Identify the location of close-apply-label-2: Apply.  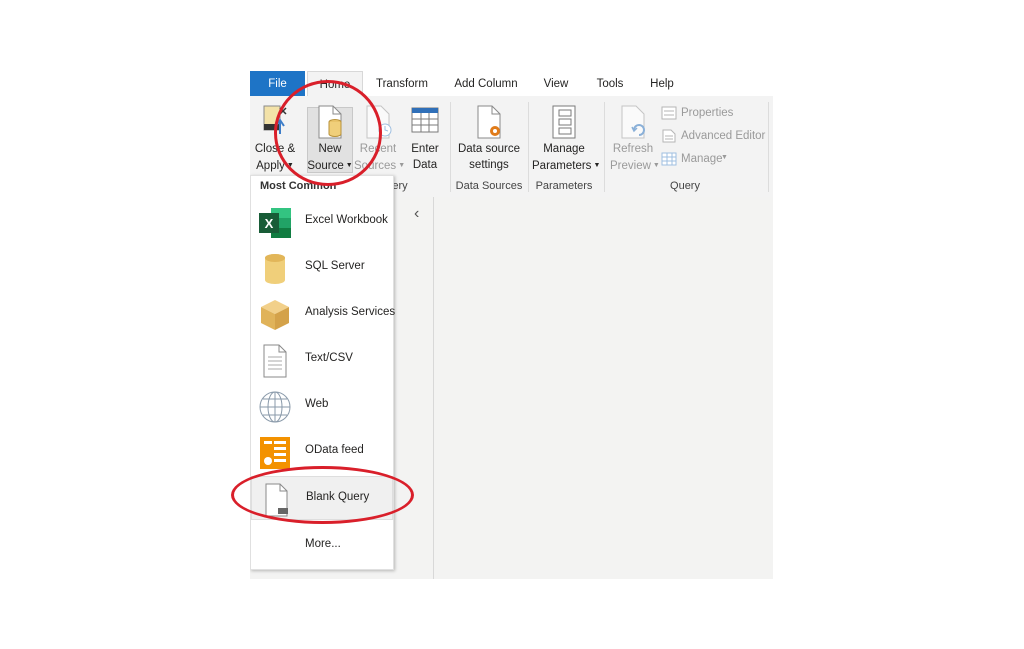
(270, 165).